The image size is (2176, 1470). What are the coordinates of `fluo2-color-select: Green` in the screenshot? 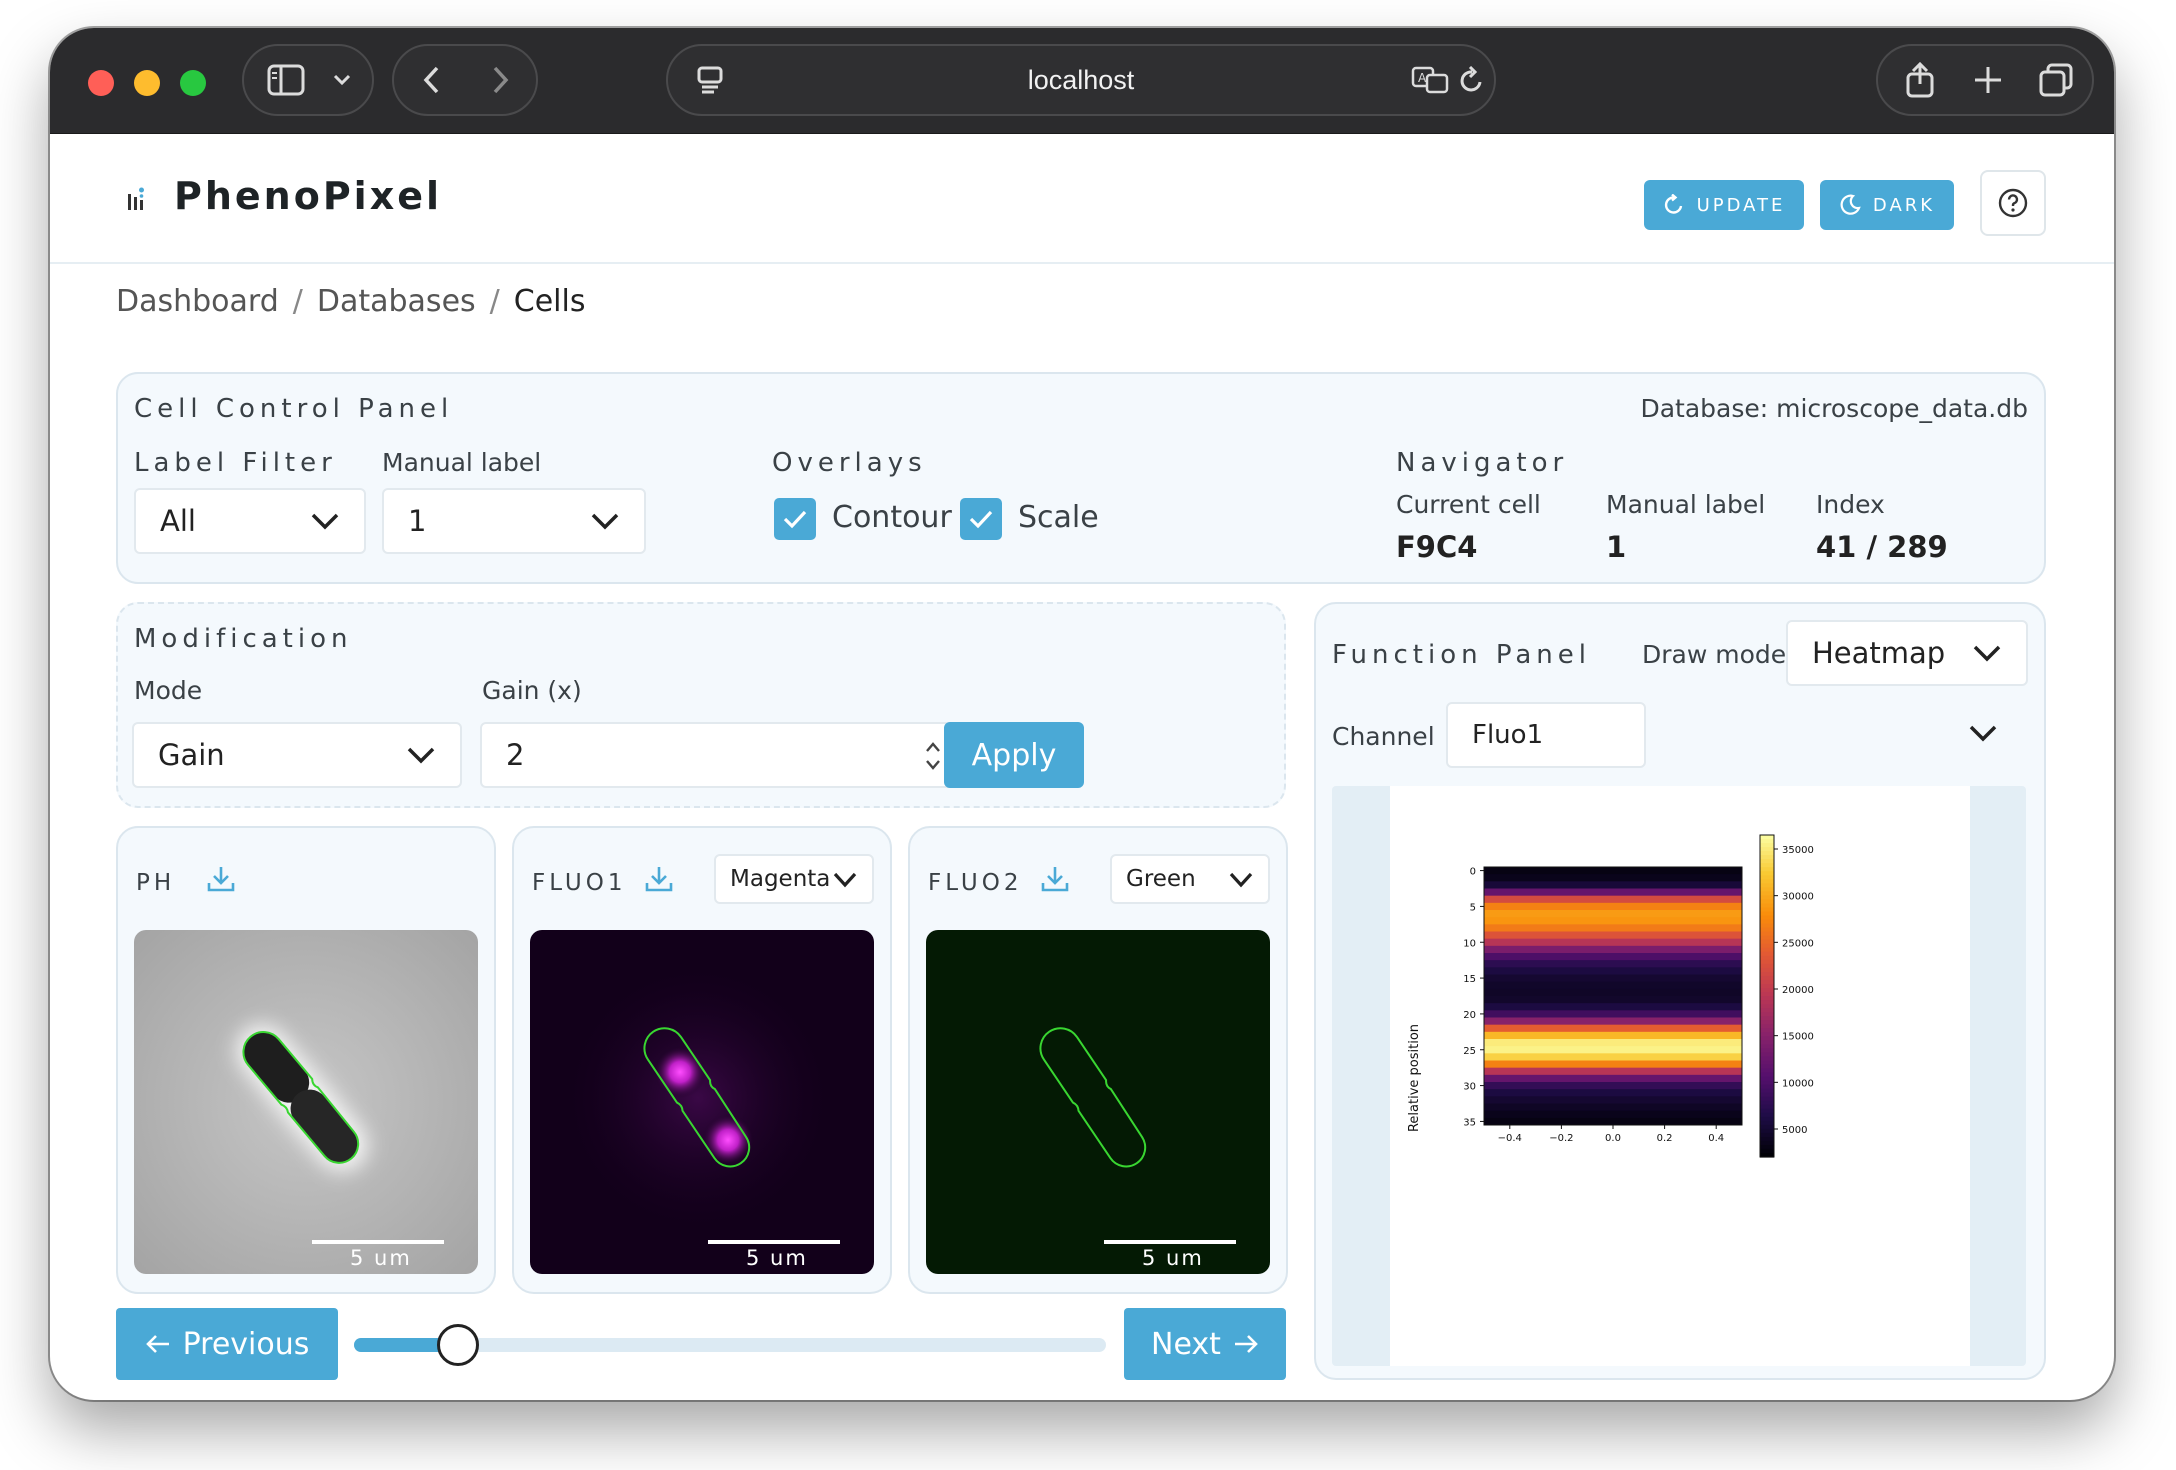 It's located at (1190, 879).